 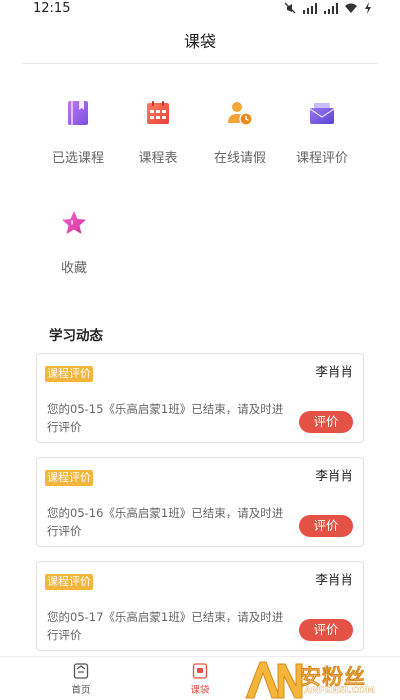 What do you see at coordinates (200, 690) in the screenshot?
I see `tab-label: 课袋` at bounding box center [200, 690].